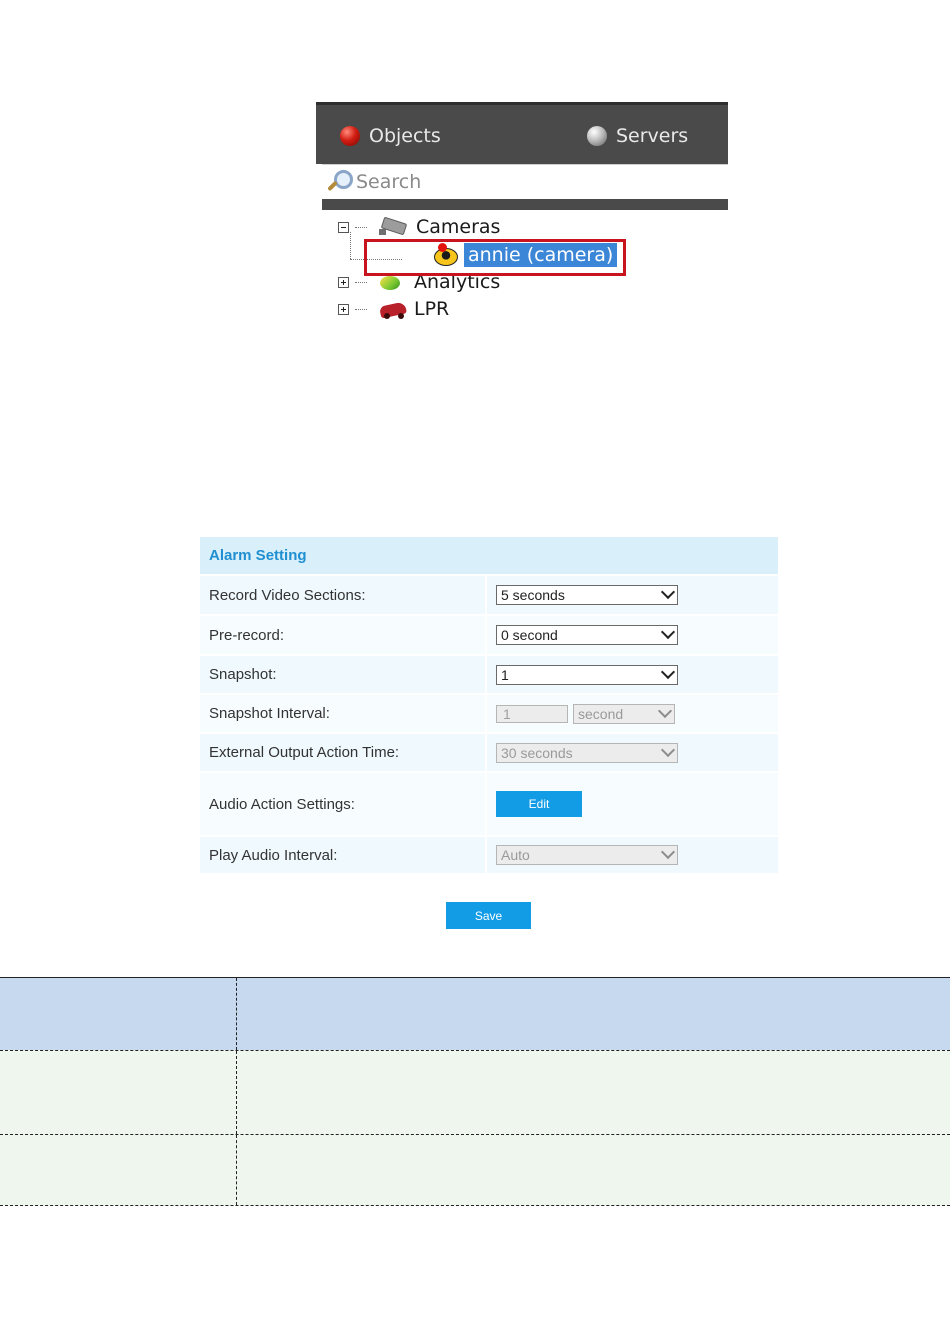 This screenshot has height=1343, width=950. What do you see at coordinates (489, 856) in the screenshot?
I see `row-play-audio-interval: Play Audio Interval: Auto` at bounding box center [489, 856].